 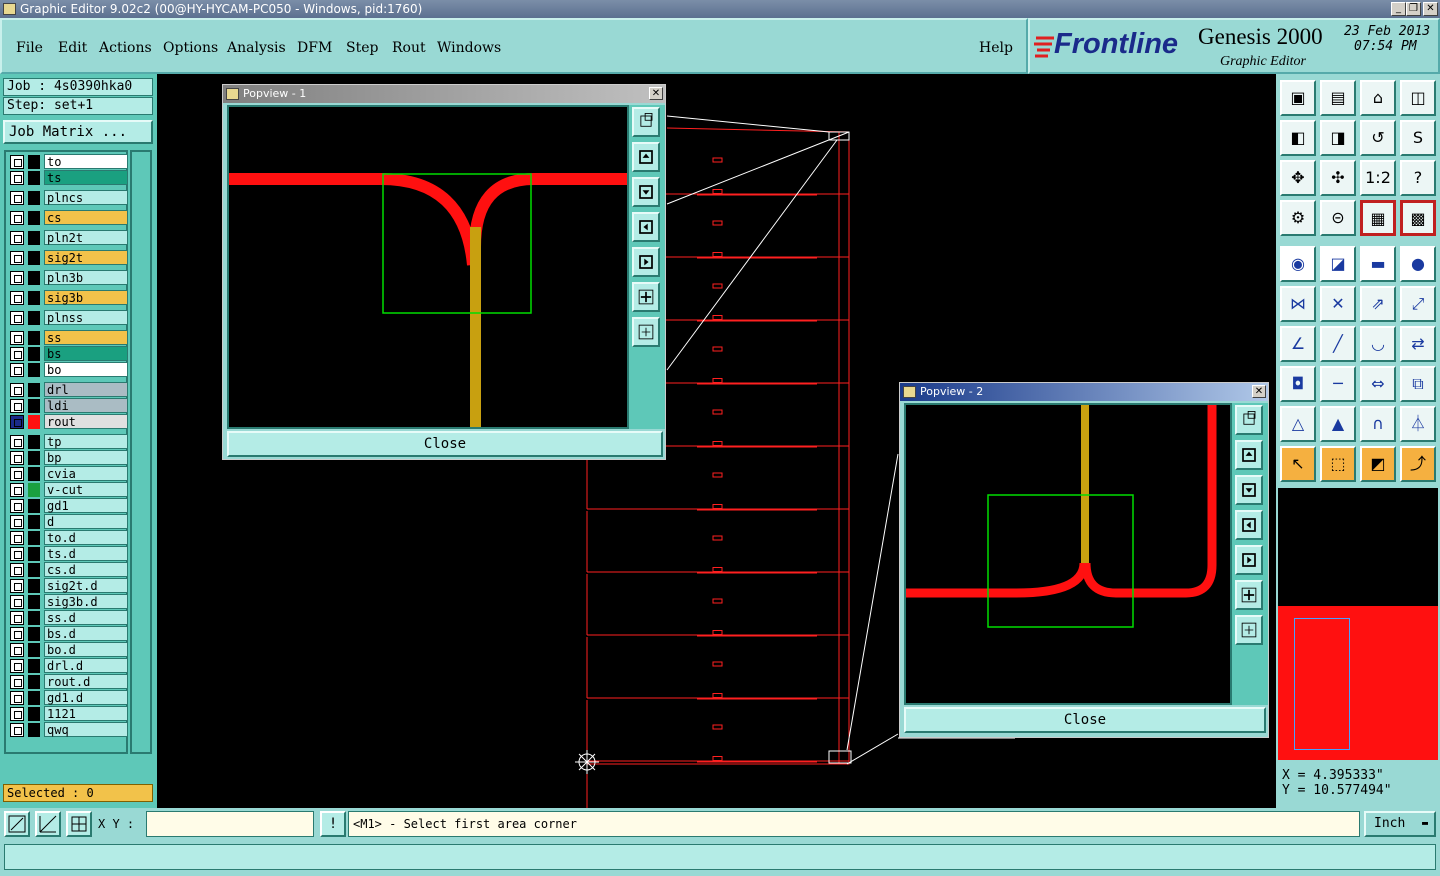 I want to click on layer-row-qwq: qwq, so click(x=68, y=729).